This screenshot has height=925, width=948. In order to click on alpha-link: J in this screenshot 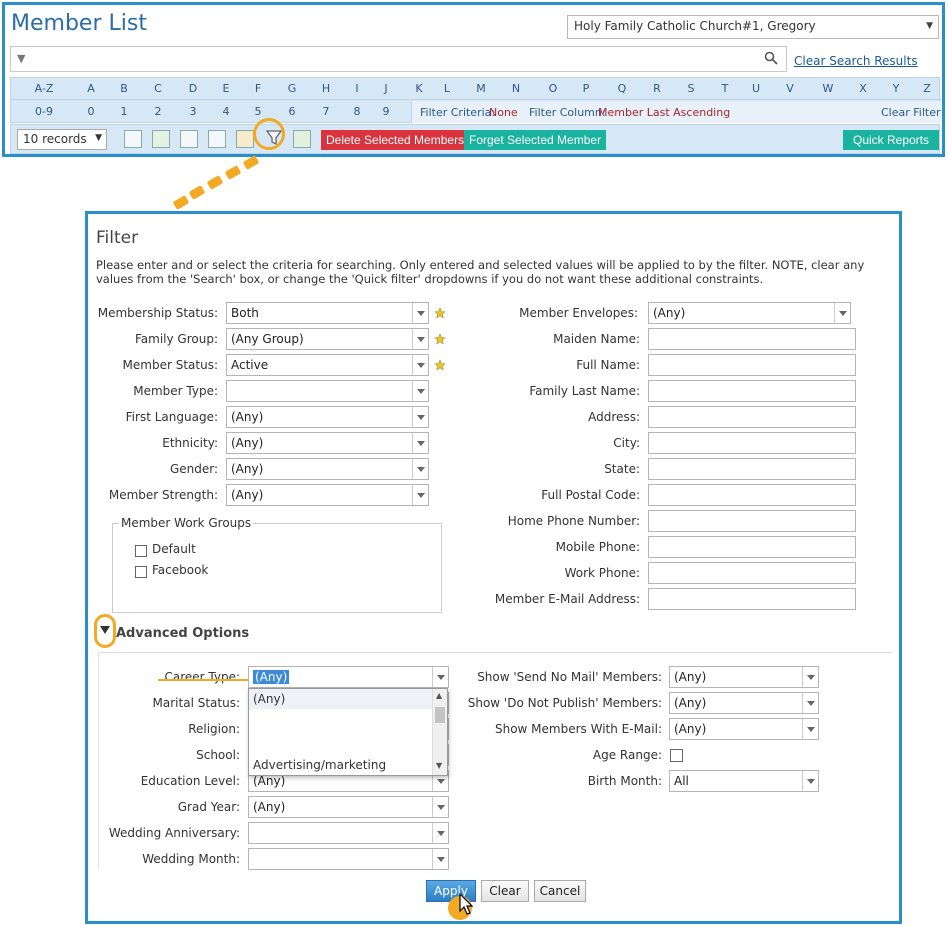, I will do `click(386, 88)`.